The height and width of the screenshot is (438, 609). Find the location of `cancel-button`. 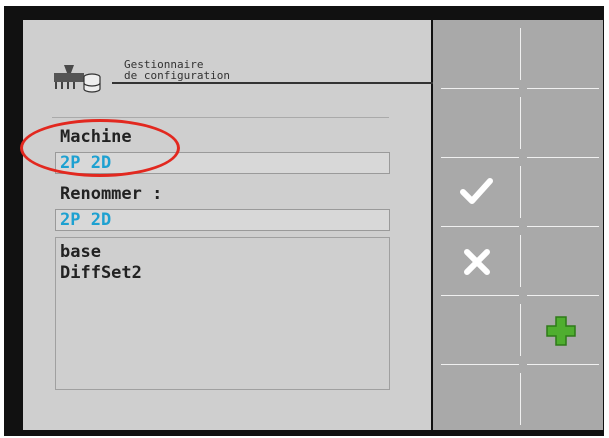

cancel-button is located at coordinates (477, 259).